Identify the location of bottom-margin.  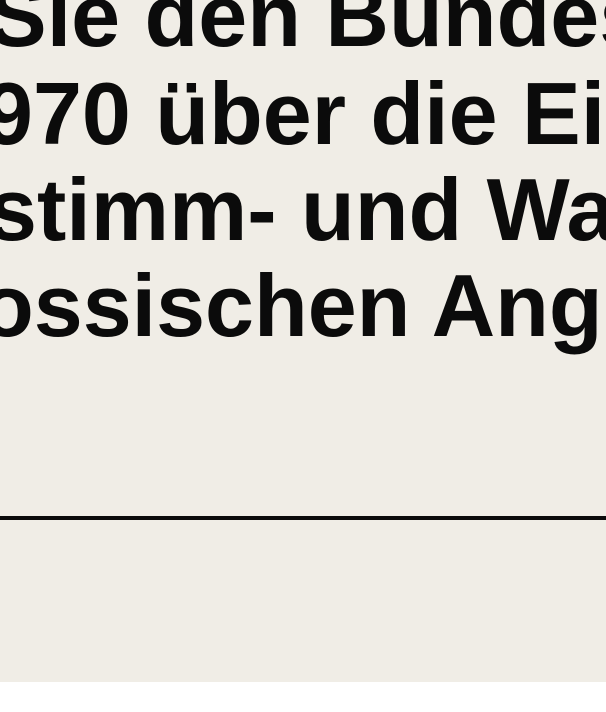
(303, 697).